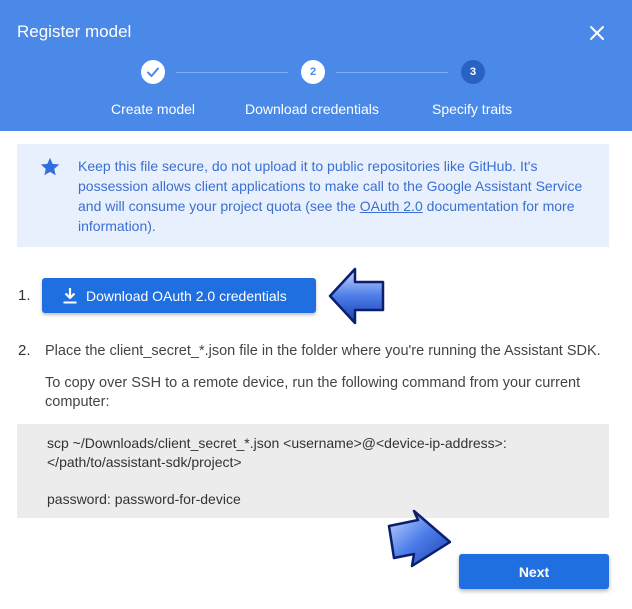  What do you see at coordinates (356, 296) in the screenshot?
I see `left-arrow-icon` at bounding box center [356, 296].